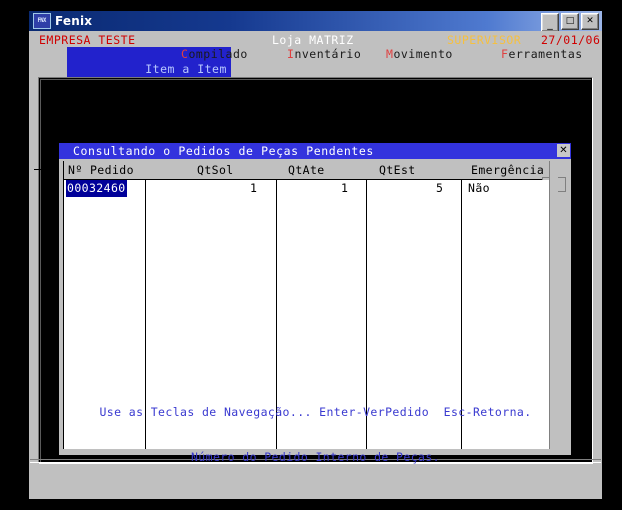 Image resolution: width=622 pixels, height=510 pixels. I want to click on menu-item-ferramentas: Ferramentas, so click(542, 54).